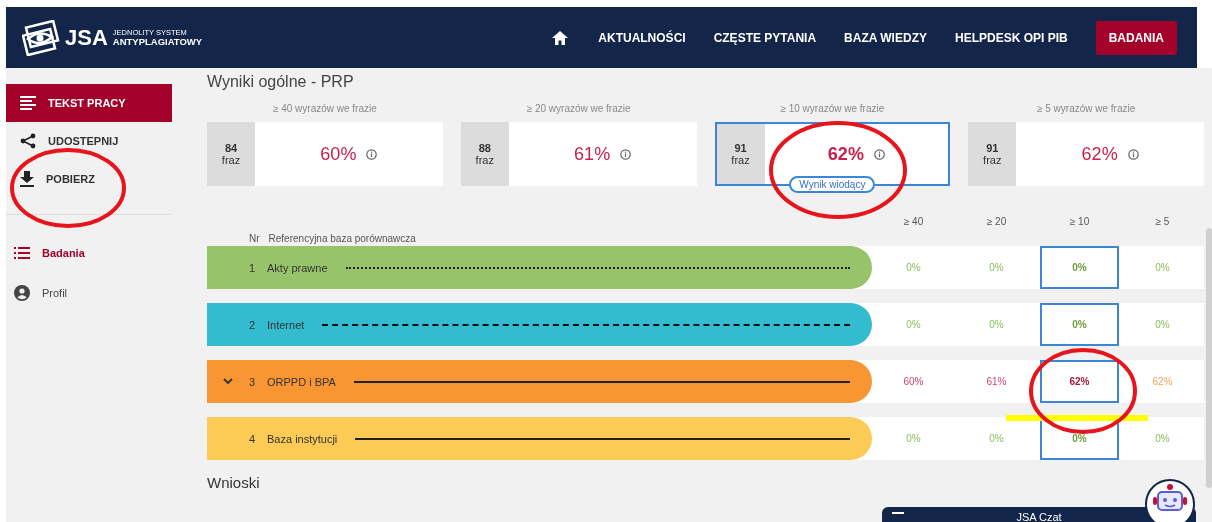 The width and height of the screenshot is (1212, 522). What do you see at coordinates (539, 267) in the screenshot?
I see `database-bar: 1 Akty prawne` at bounding box center [539, 267].